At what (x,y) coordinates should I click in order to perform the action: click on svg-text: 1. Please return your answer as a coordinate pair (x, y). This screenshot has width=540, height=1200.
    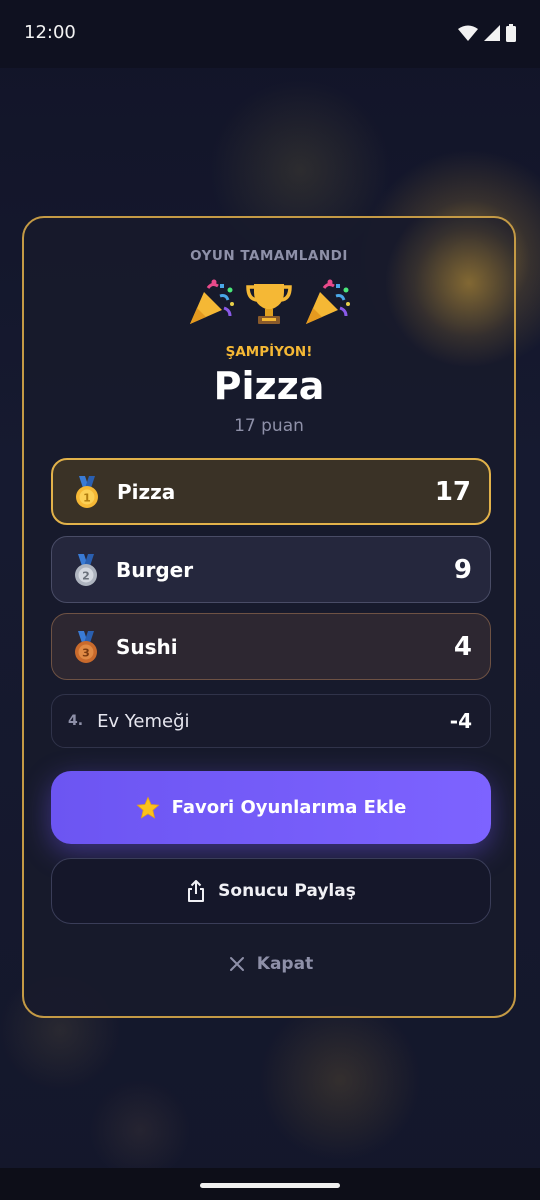
    Looking at the image, I should click on (87, 497).